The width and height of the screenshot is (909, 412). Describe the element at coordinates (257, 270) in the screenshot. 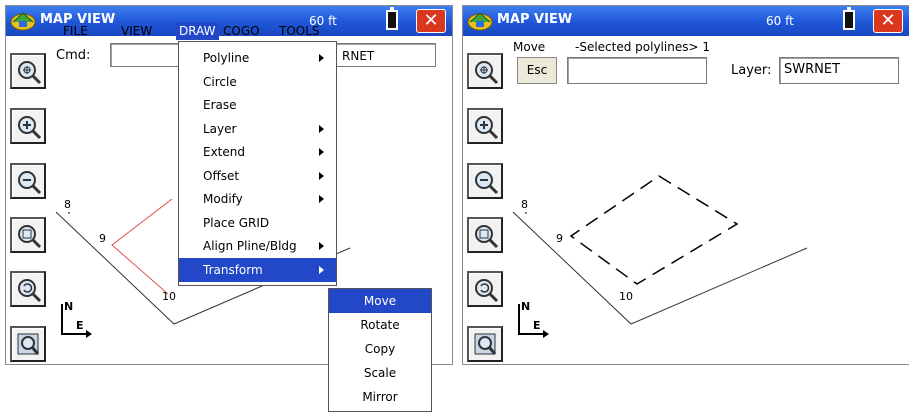

I see `menu-item-transform: Transform` at that location.